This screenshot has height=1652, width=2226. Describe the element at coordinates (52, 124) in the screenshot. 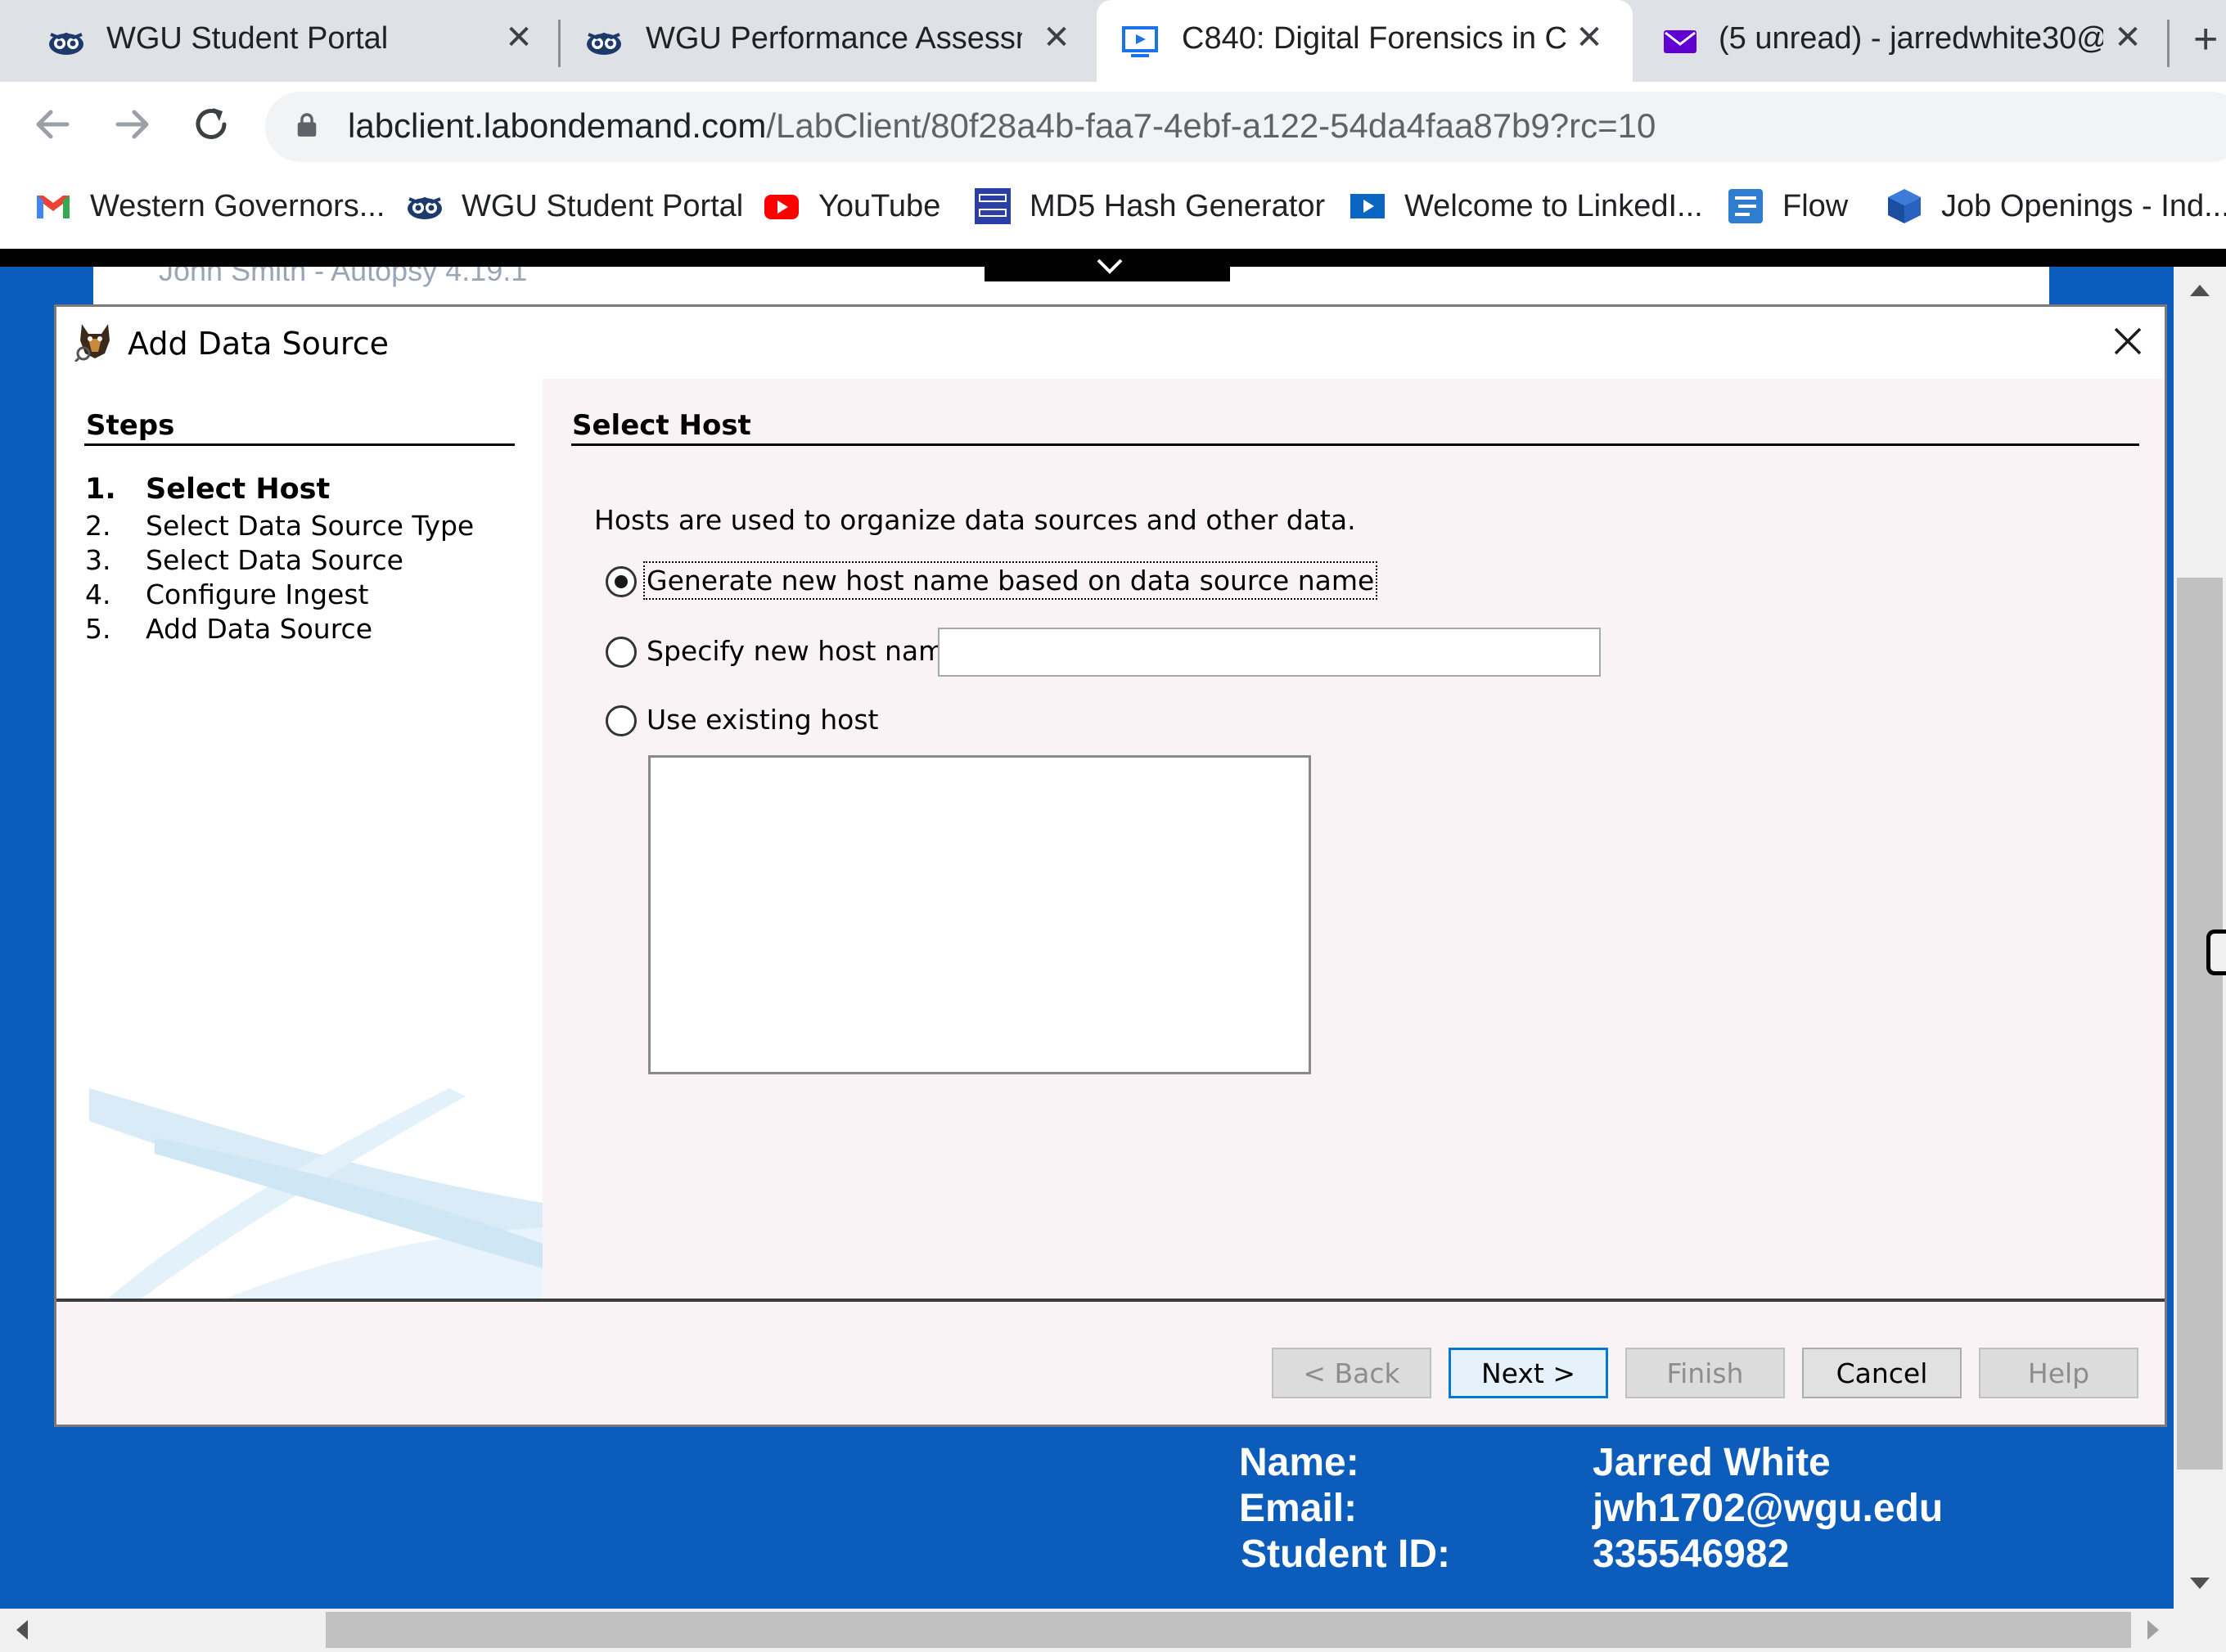

I see `back-arrow-icon` at that location.